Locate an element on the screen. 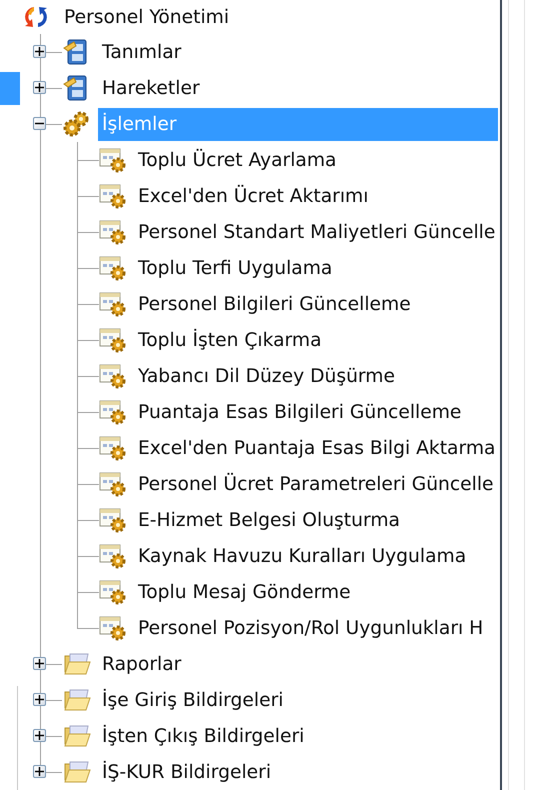 The height and width of the screenshot is (790, 538). tree-item: Puantaja Esas Bilgileri Güncelleme is located at coordinates (300, 412).